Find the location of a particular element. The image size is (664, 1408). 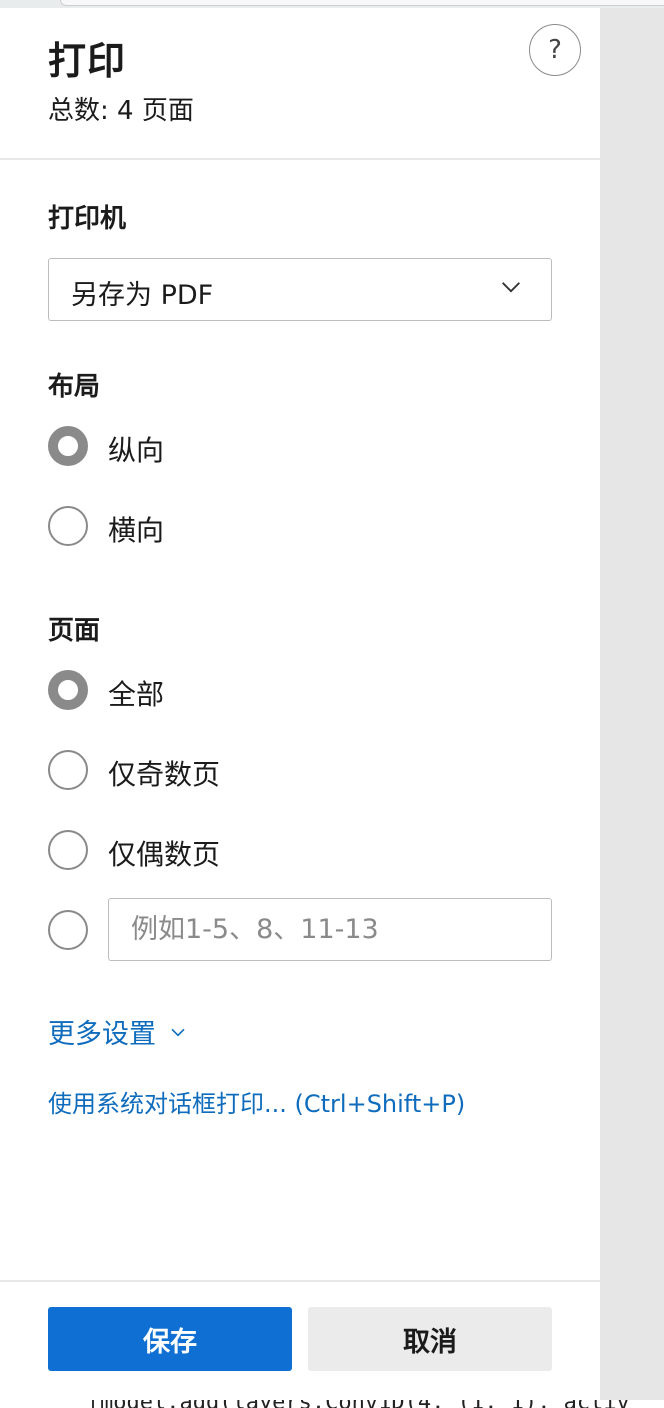

help-icon: ? is located at coordinates (555, 50).